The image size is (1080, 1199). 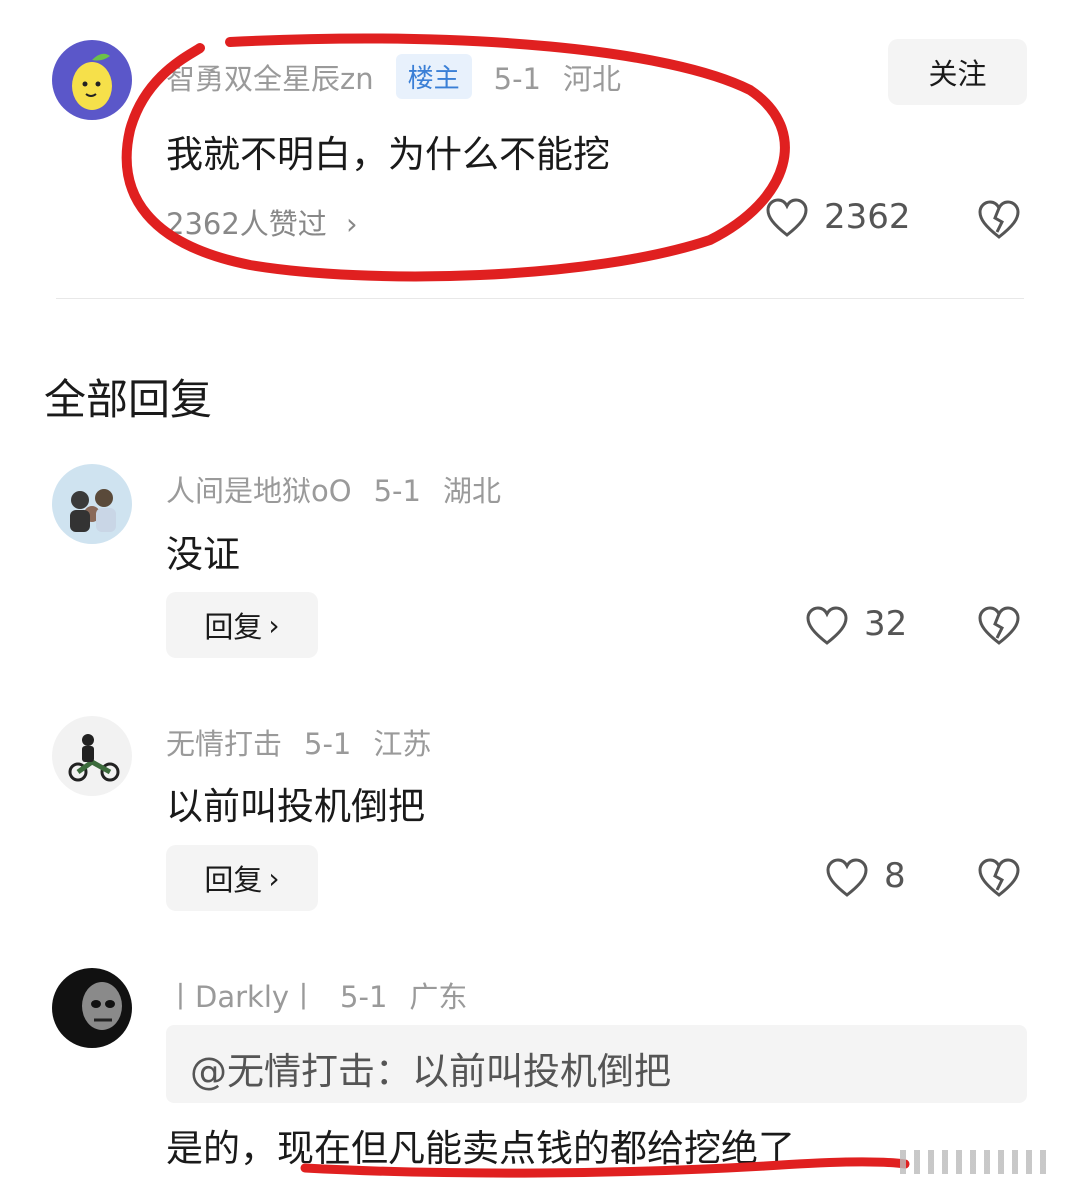 I want to click on follow-button: 关注, so click(x=957, y=72).